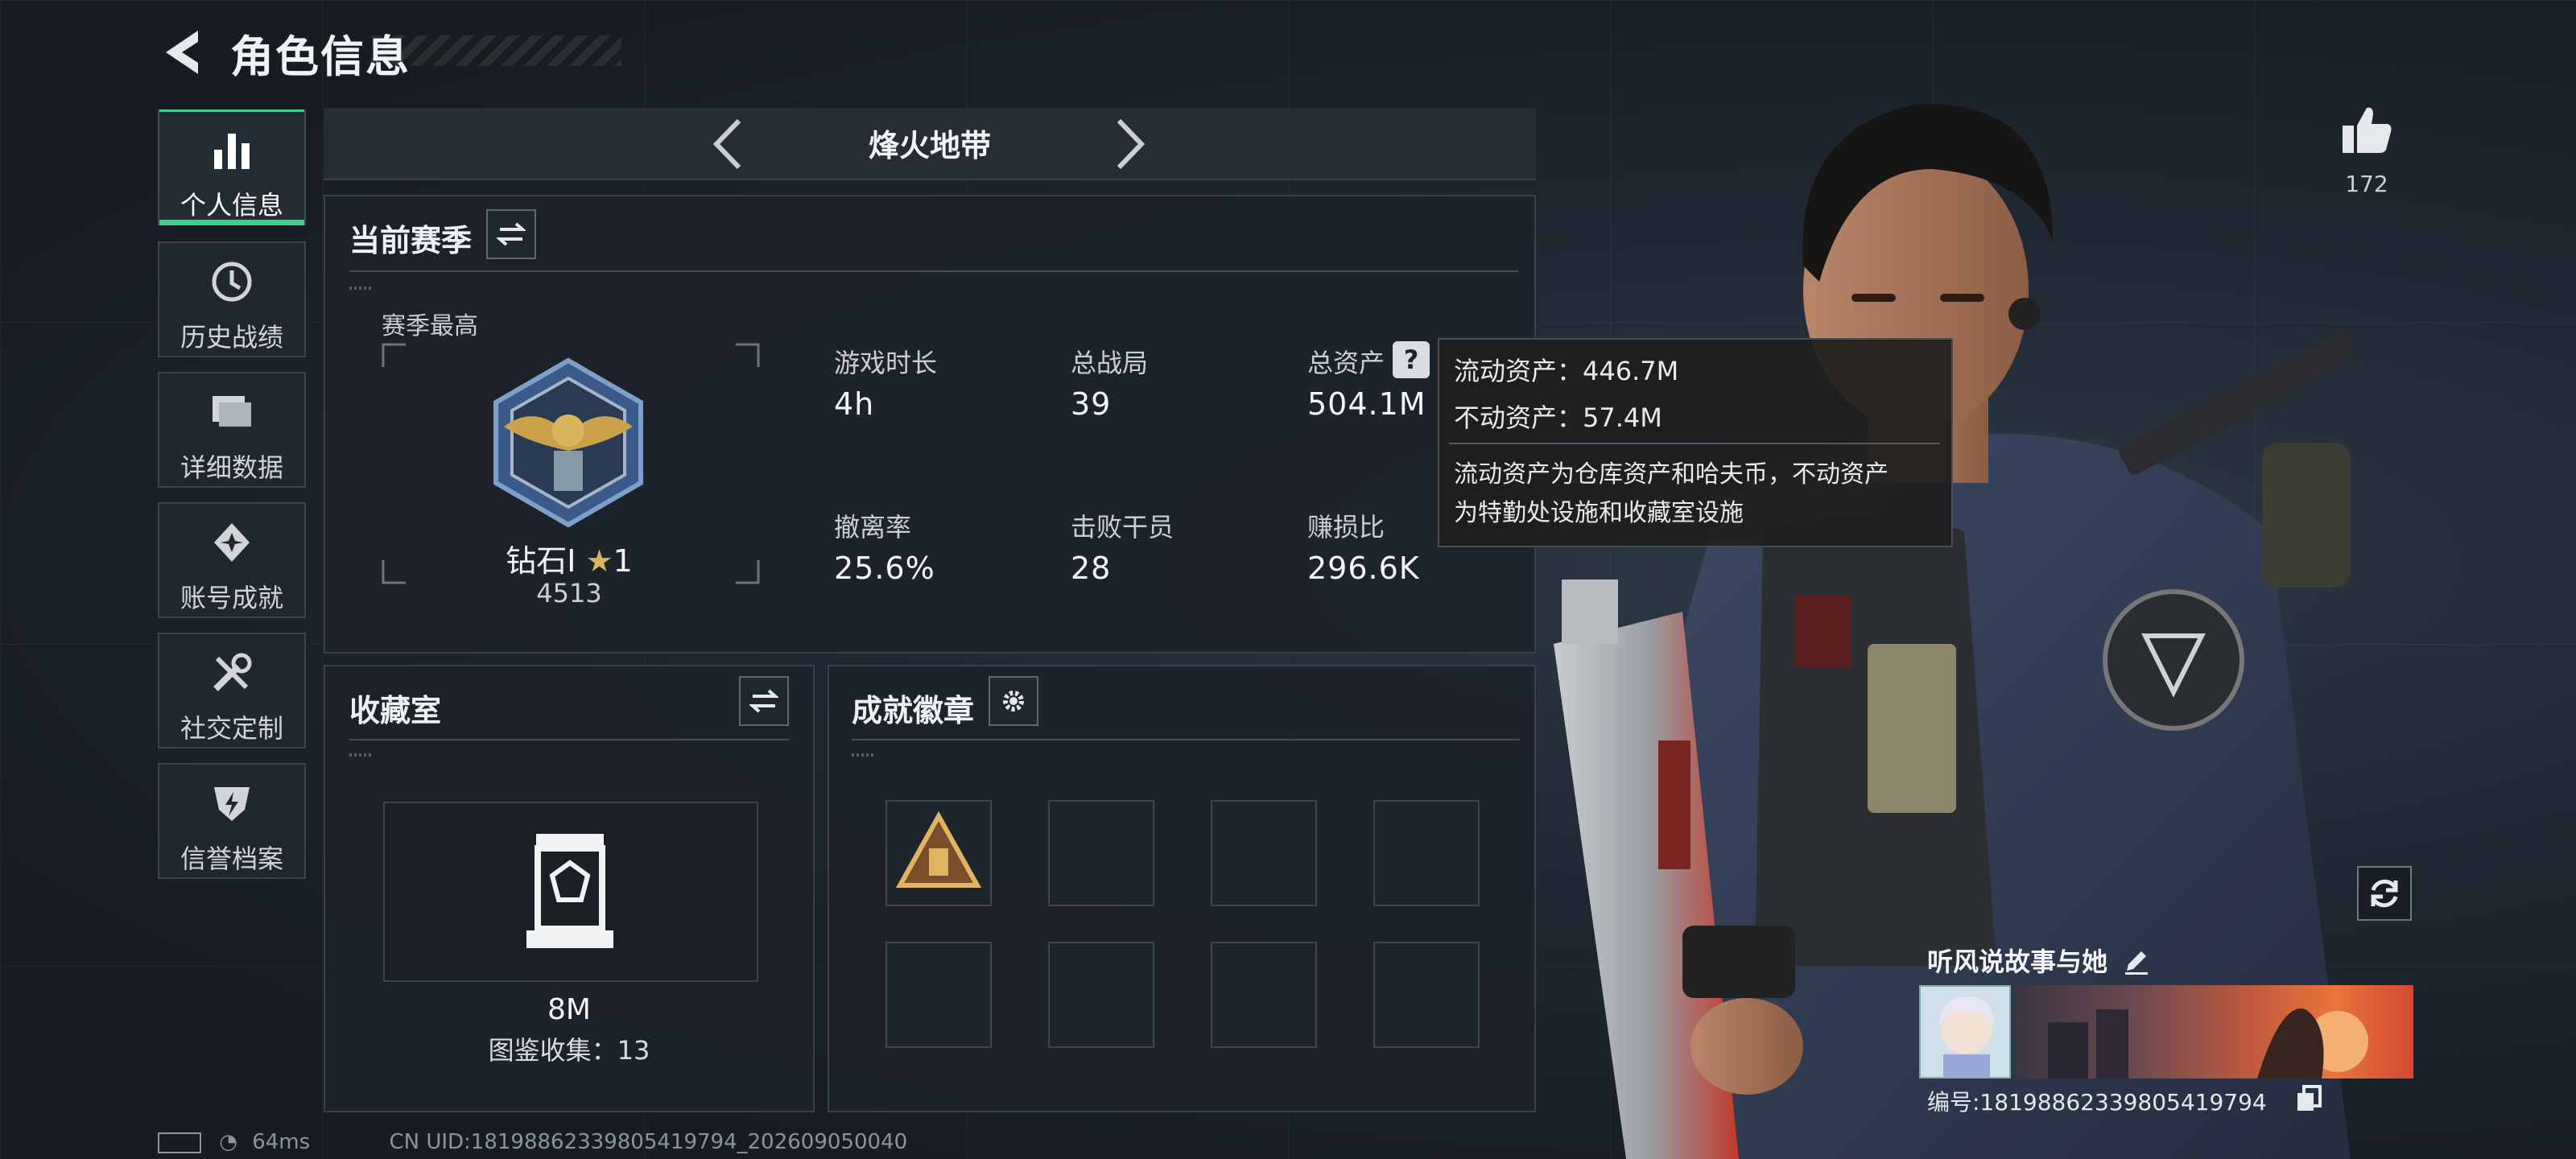 The height and width of the screenshot is (1159, 2576). I want to click on tooltip-description: 流动资产为仓库资产和哈夫币，不动资产, so click(1671, 474).